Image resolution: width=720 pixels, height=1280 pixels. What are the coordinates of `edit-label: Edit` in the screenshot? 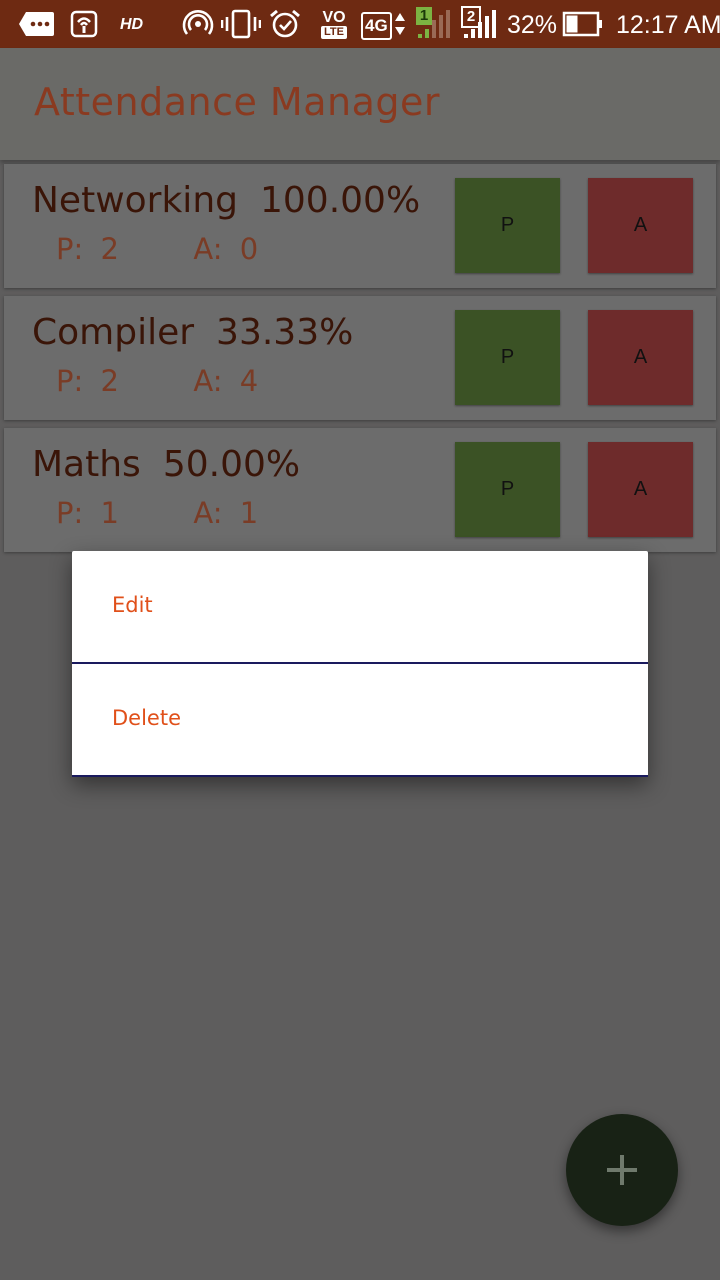 It's located at (132, 605).